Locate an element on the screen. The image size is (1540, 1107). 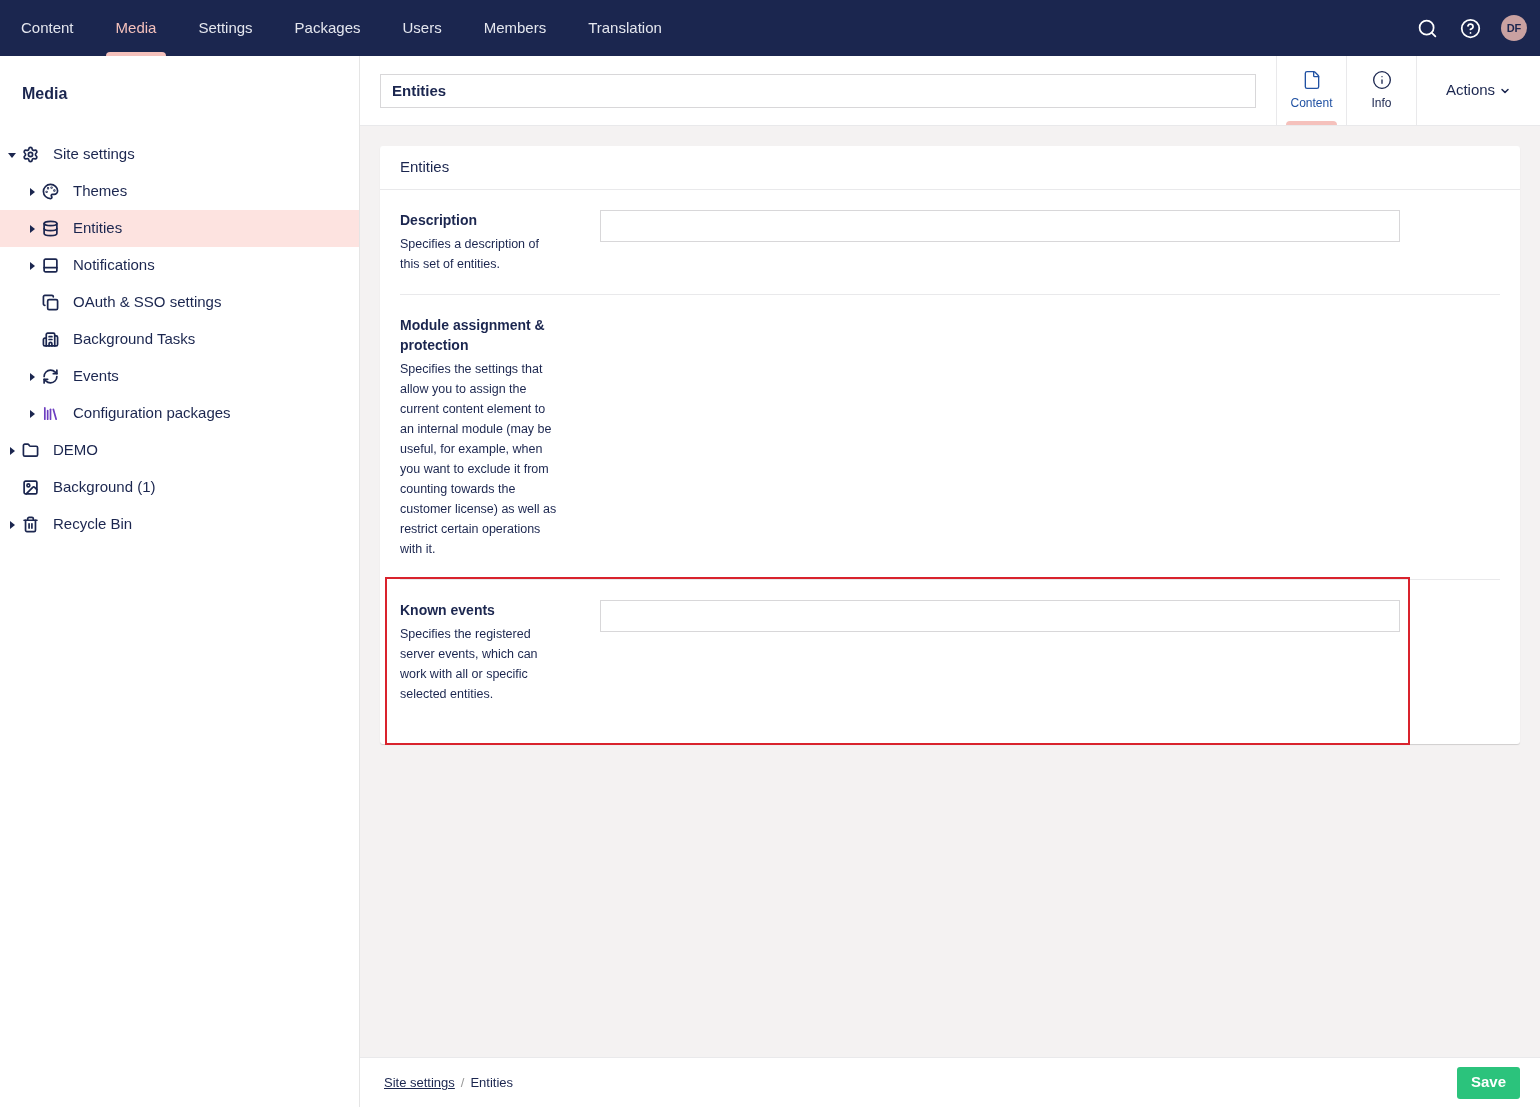
nav-tab: Content is located at coordinates (47, 28).